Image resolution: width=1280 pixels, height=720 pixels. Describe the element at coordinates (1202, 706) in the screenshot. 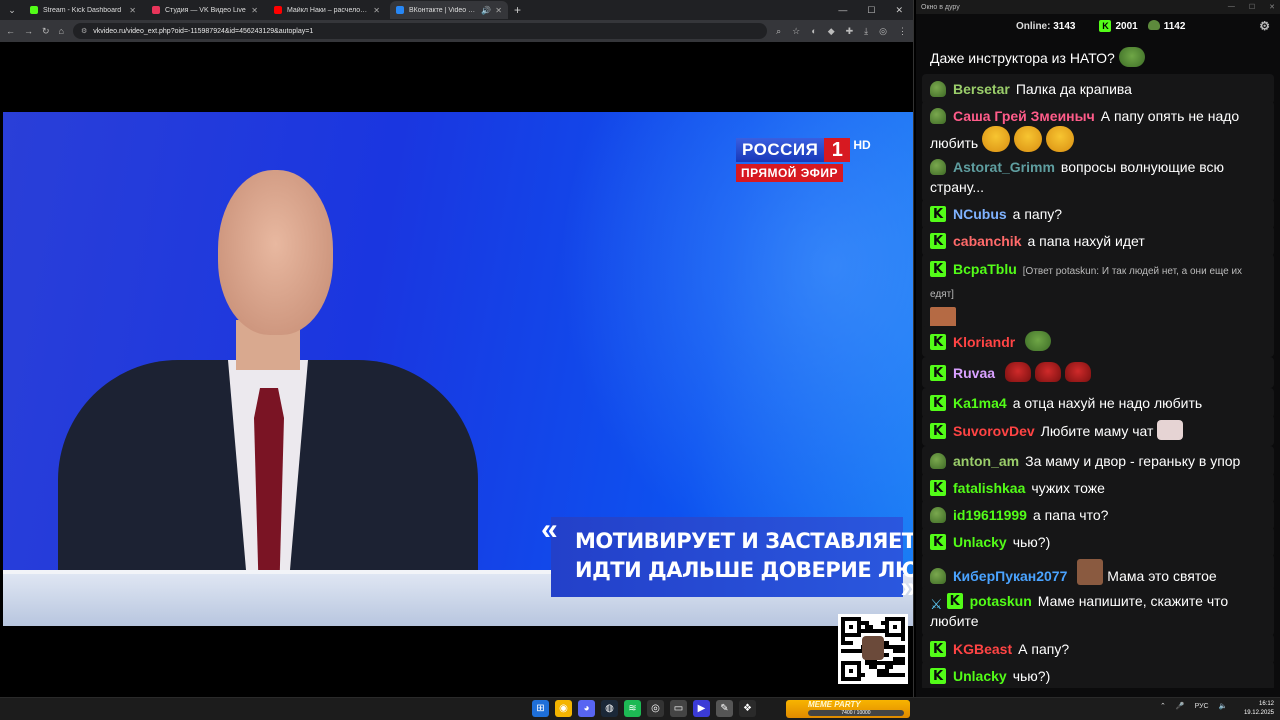

I see `language-indicator: РУС` at that location.